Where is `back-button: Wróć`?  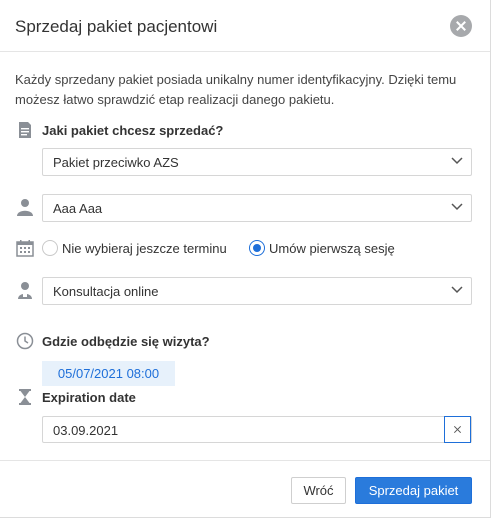
back-button: Wróć is located at coordinates (318, 490).